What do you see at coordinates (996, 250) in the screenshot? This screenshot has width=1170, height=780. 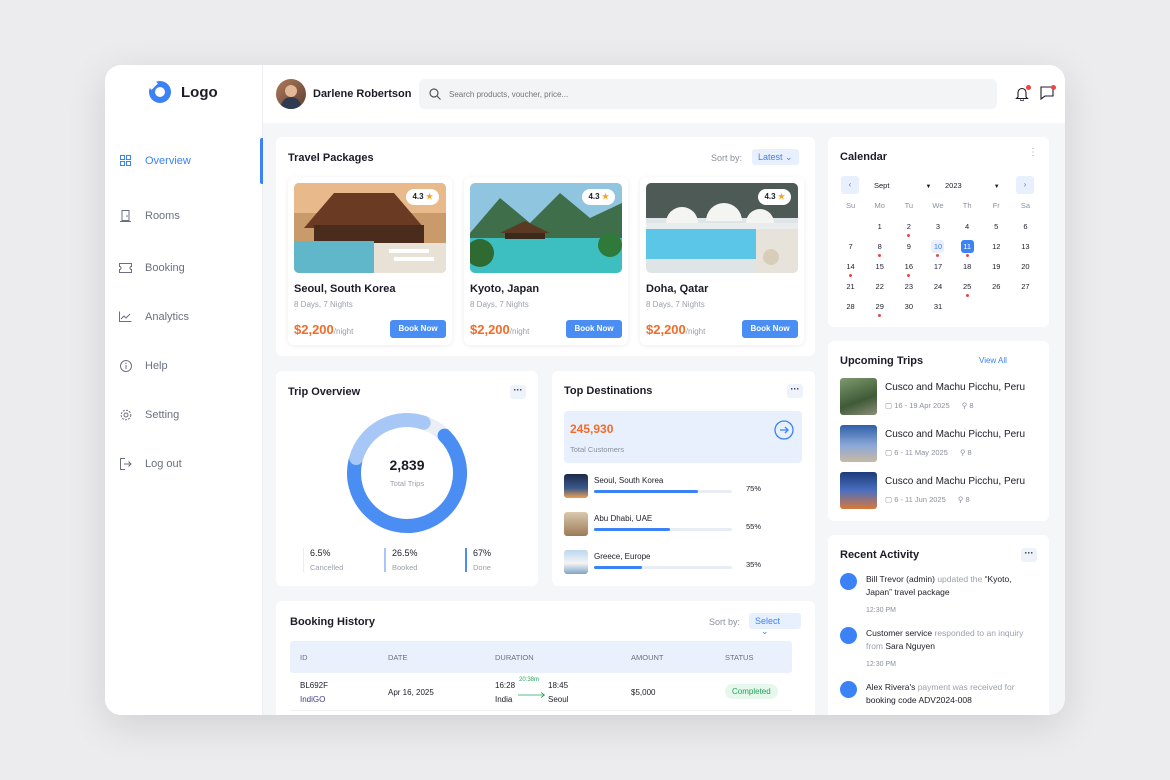 I see `calendar-day: 12` at bounding box center [996, 250].